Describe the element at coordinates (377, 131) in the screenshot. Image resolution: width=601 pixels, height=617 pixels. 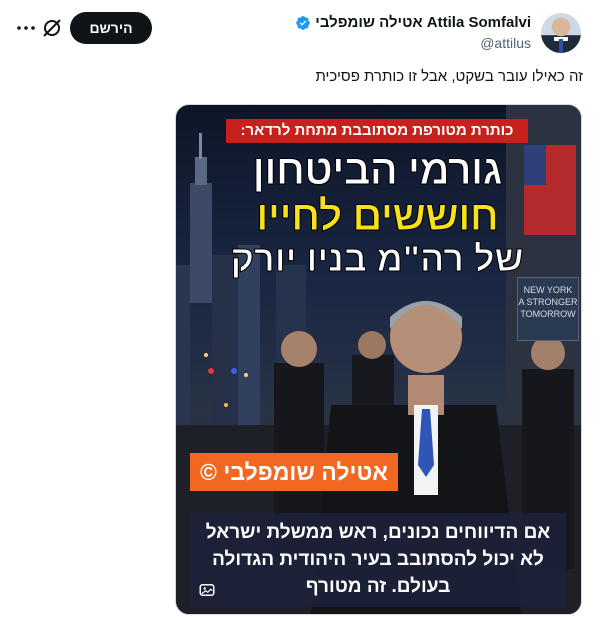
I see `media-banner: כותרת מטורפת מסתובבת מתחת לרדאר:` at that location.